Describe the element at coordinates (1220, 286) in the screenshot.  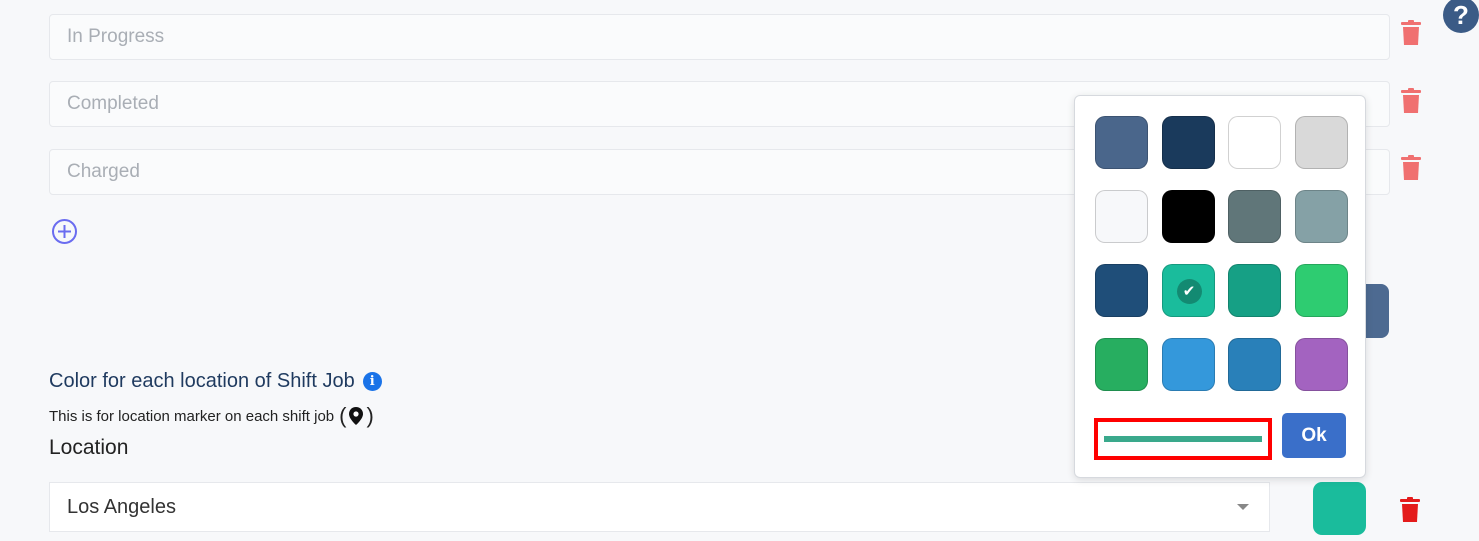
I see `color-picker-popup: ✔ Ok` at that location.